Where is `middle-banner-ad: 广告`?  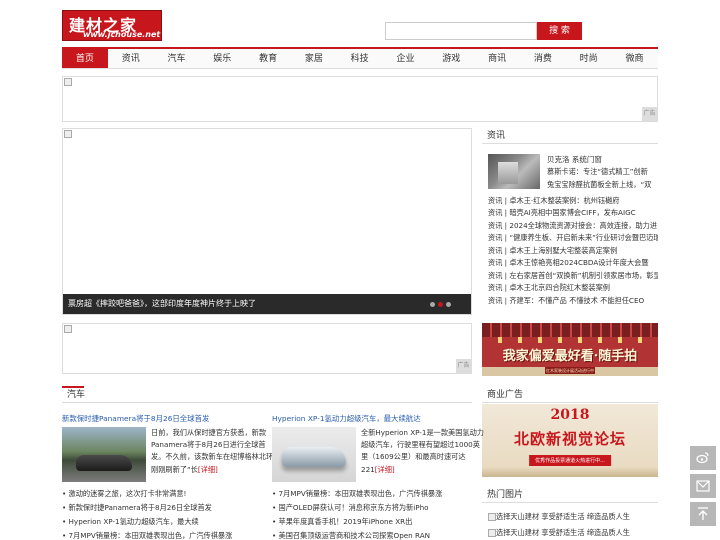
middle-banner-ad: 广告 is located at coordinates (267, 348).